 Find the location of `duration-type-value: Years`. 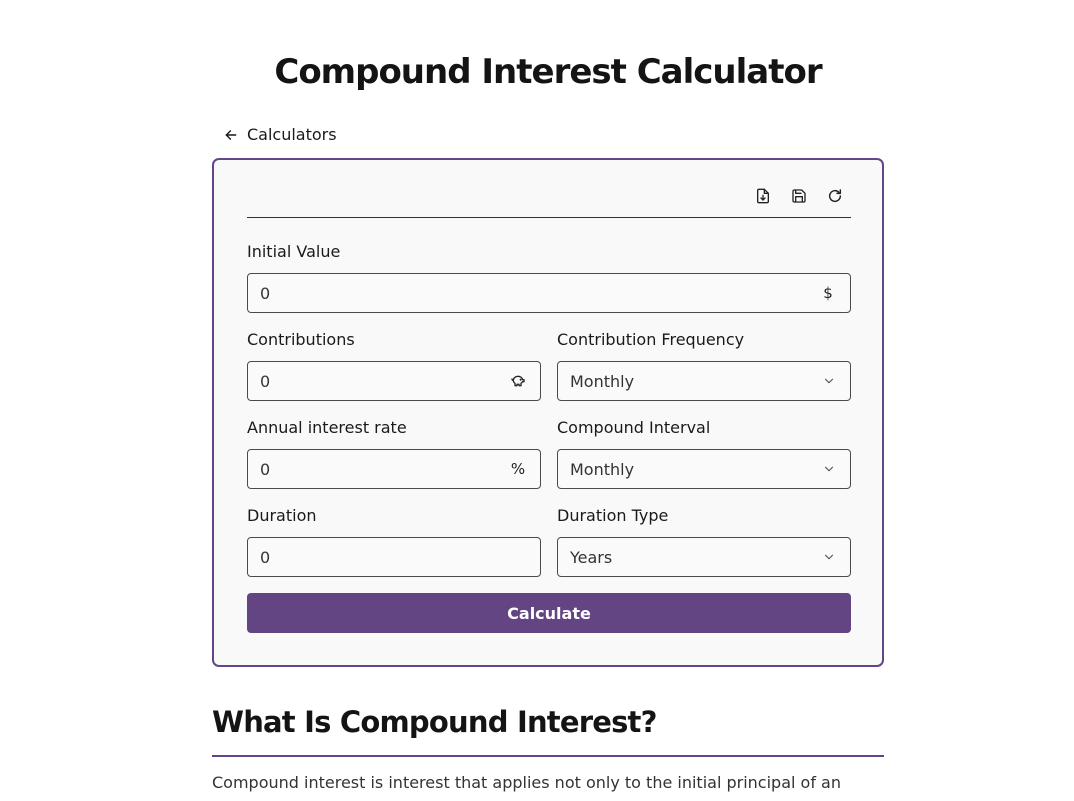

duration-type-value: Years is located at coordinates (591, 557).